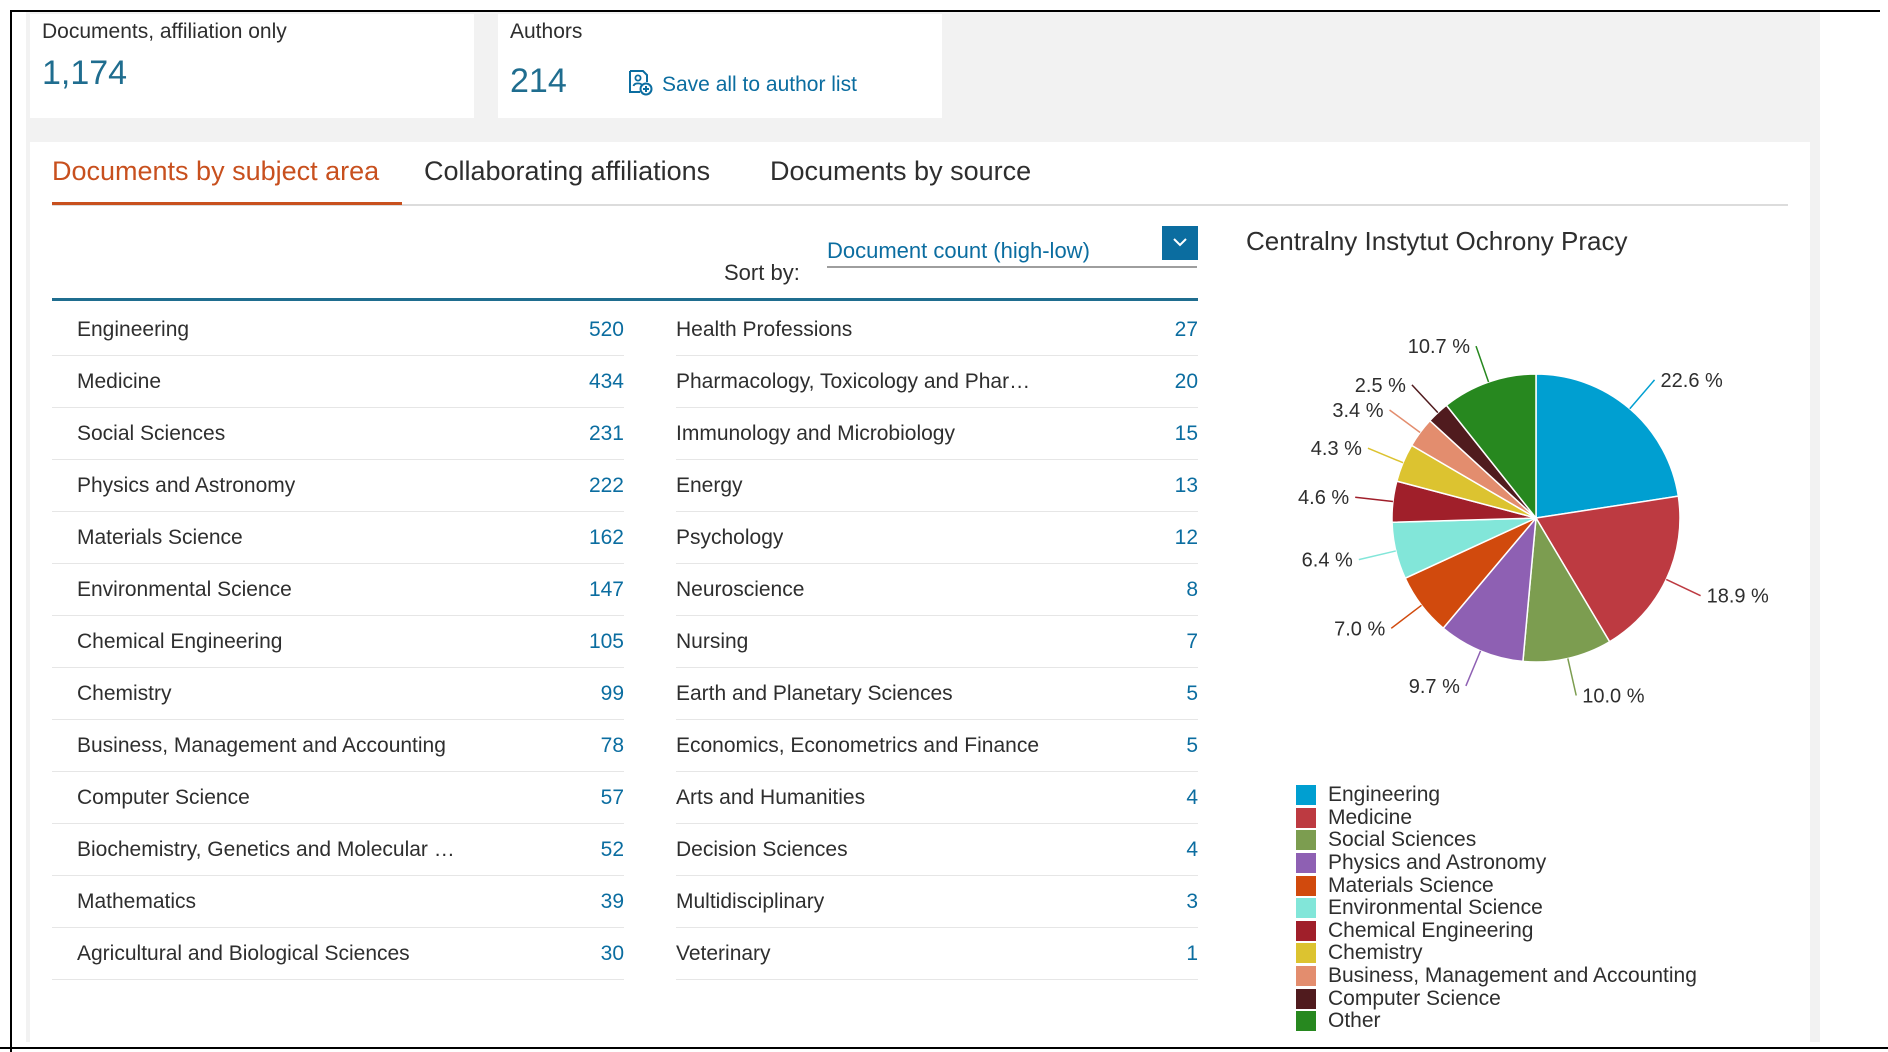 The height and width of the screenshot is (1052, 1888). Describe the element at coordinates (1496, 885) in the screenshot. I see `legend-item: Materials Science` at that location.